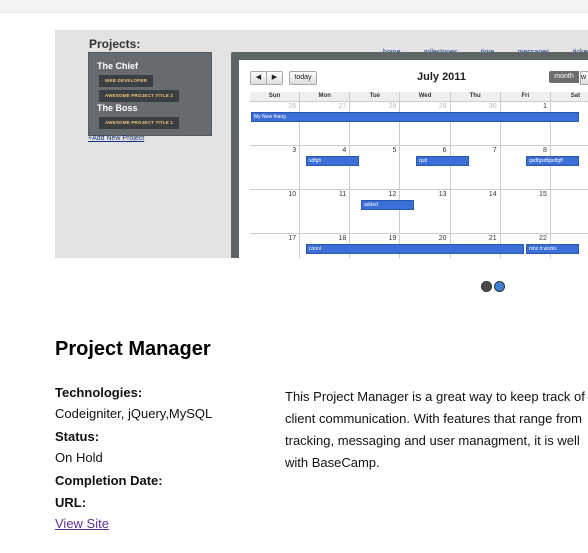 The image size is (588, 553). What do you see at coordinates (109, 480) in the screenshot?
I see `completion-date-label: Completion Date:` at bounding box center [109, 480].